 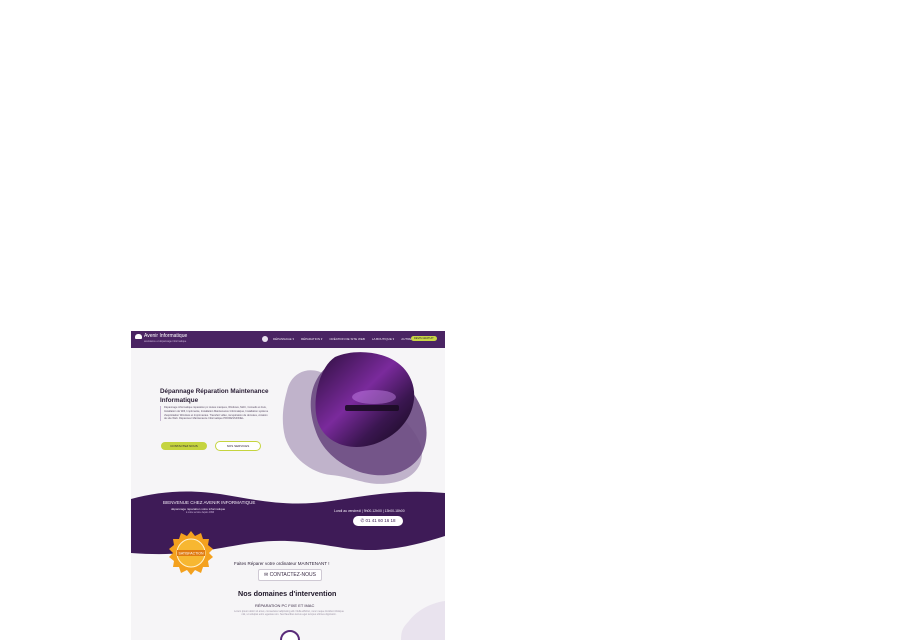 What do you see at coordinates (424, 338) in the screenshot?
I see `devis-gratuit-button: DEVIS GRATUIT` at bounding box center [424, 338].